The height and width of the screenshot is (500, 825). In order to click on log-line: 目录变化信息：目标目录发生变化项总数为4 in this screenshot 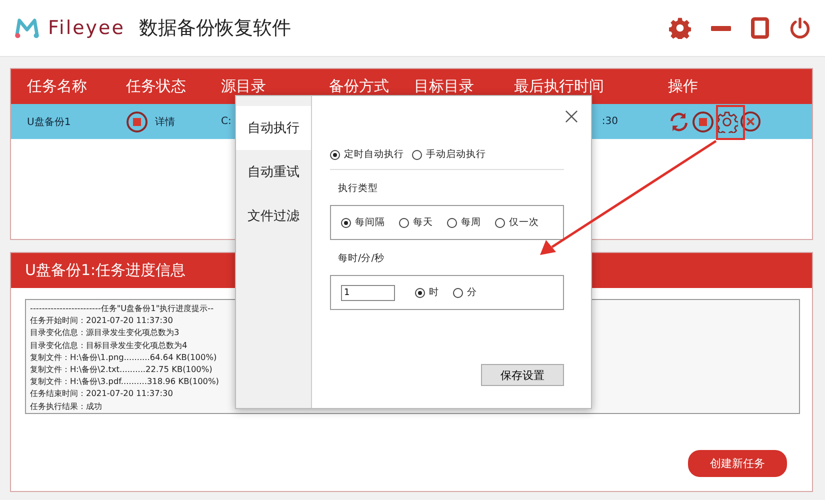, I will do `click(109, 344)`.